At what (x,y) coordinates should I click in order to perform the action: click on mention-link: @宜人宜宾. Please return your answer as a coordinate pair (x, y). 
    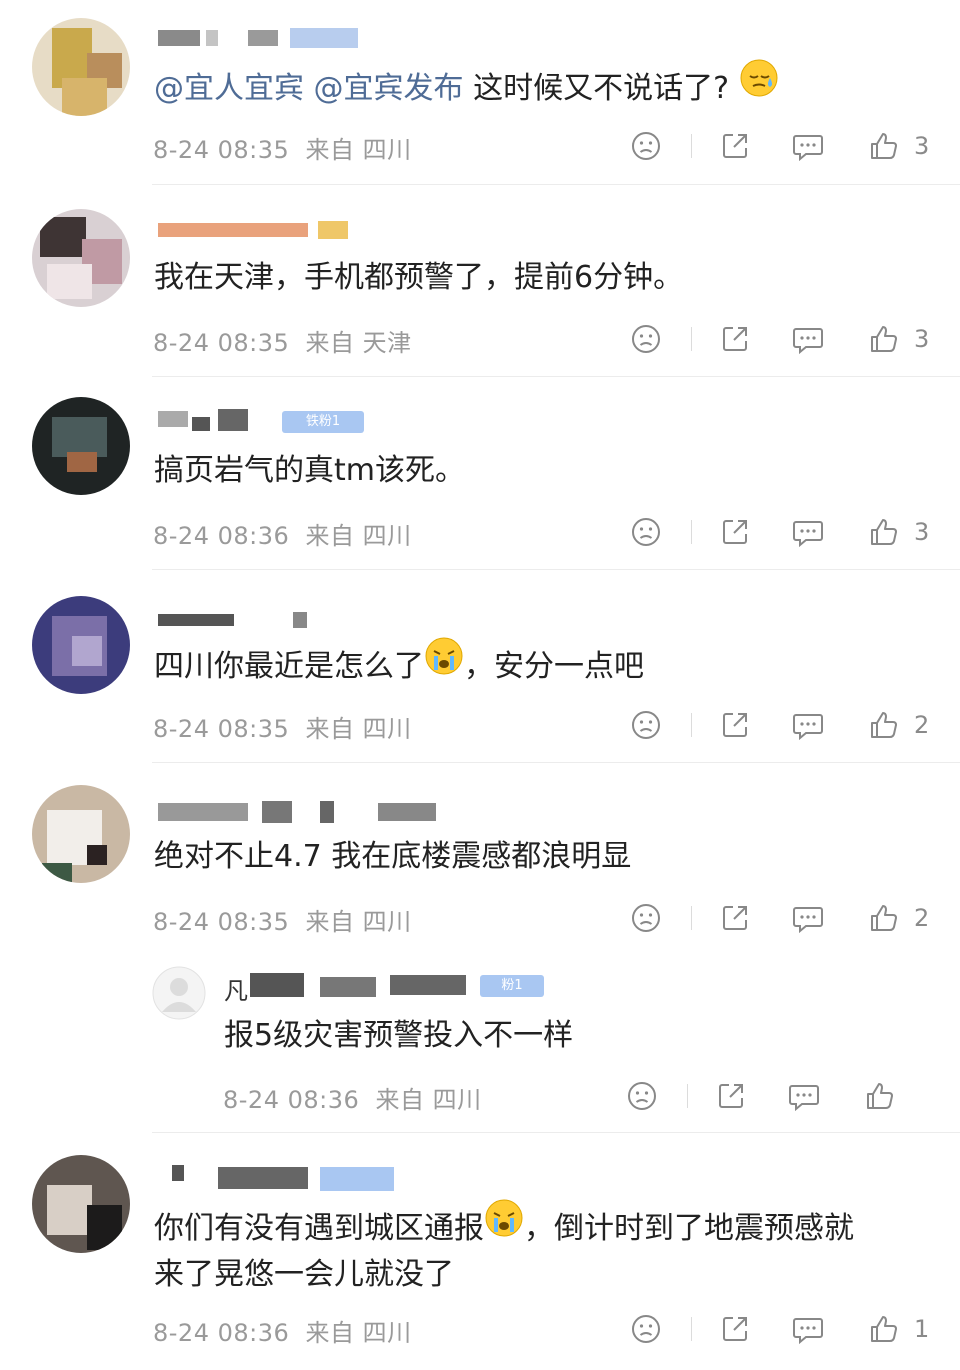
    Looking at the image, I should click on (229, 88).